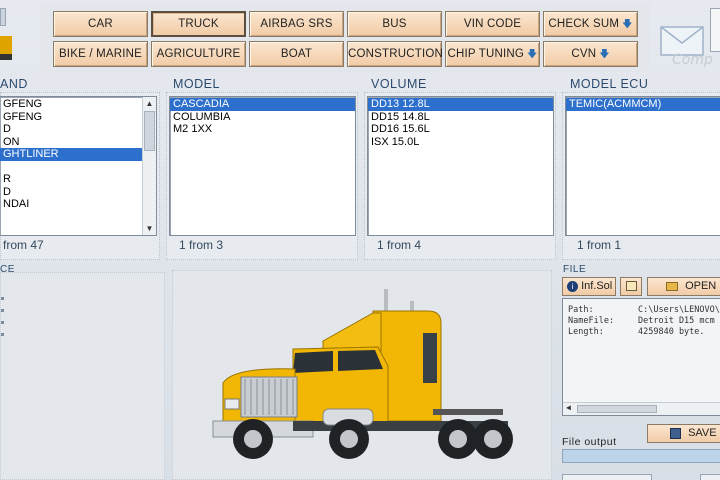 Image resolution: width=720 pixels, height=480 pixels. What do you see at coordinates (82, 376) in the screenshot?
I see `left-section-panel` at bounding box center [82, 376].